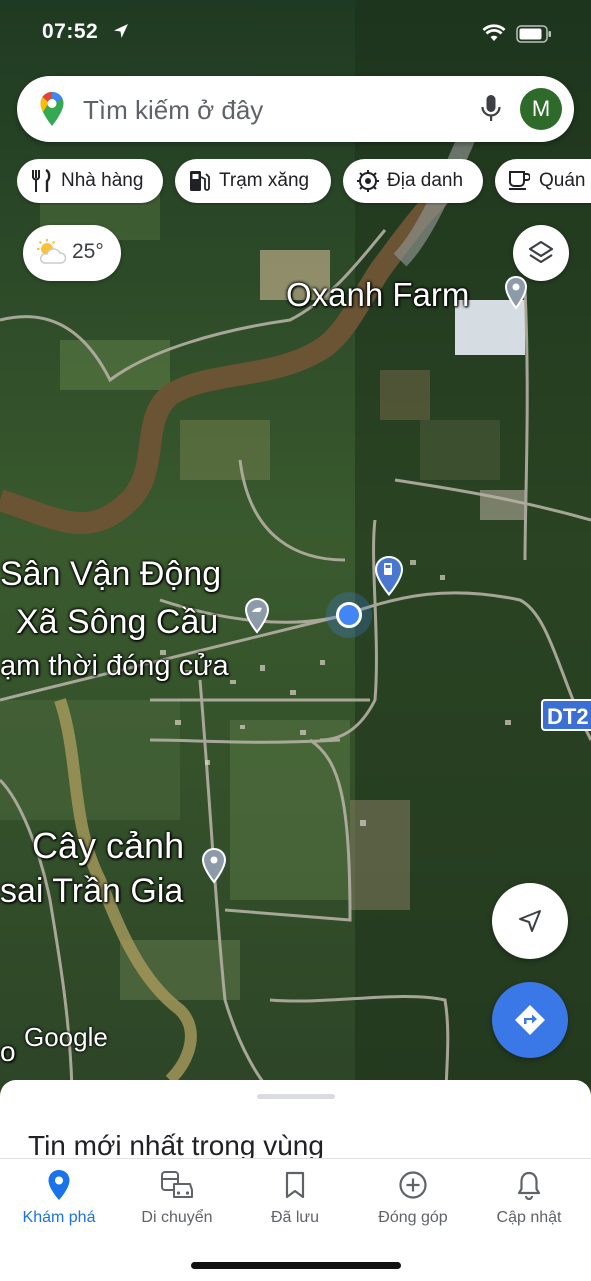  Describe the element at coordinates (377, 295) in the screenshot. I see `place-label-oxanh-farm: Oxanh Farm` at that location.